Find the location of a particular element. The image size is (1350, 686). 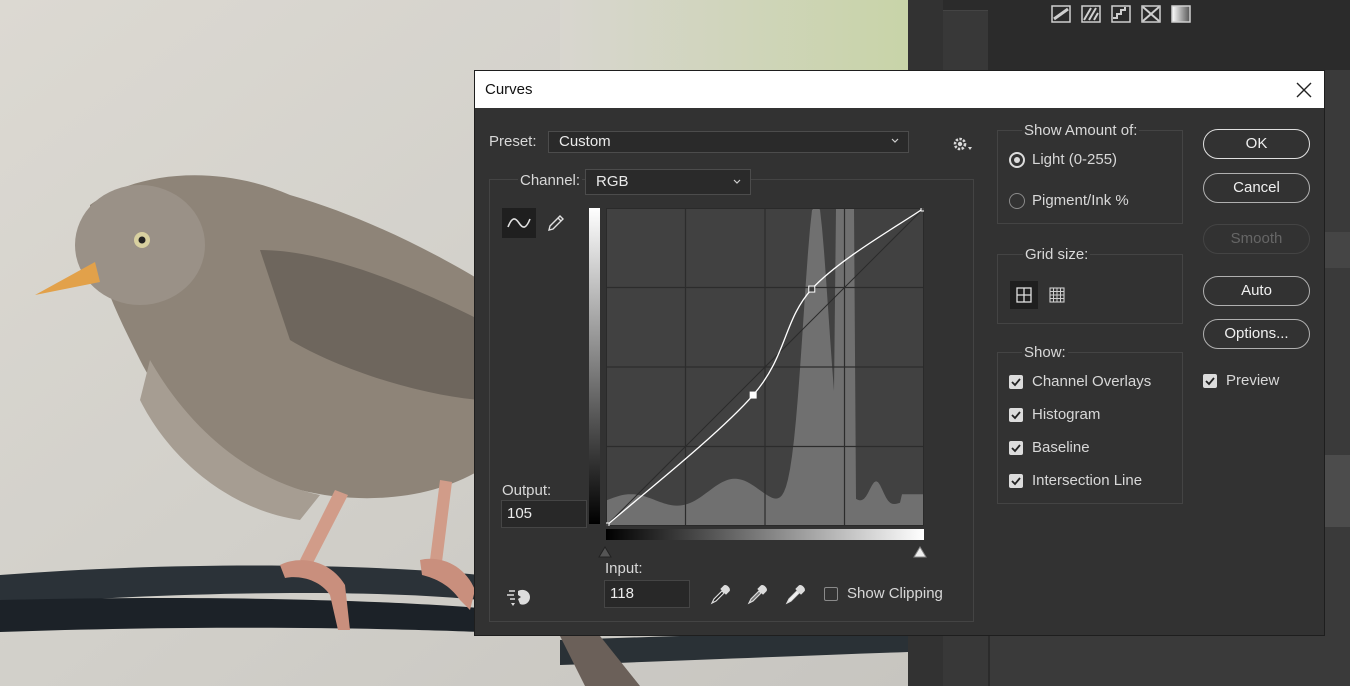

show-clipping-label: Show Clipping is located at coordinates (895, 593).